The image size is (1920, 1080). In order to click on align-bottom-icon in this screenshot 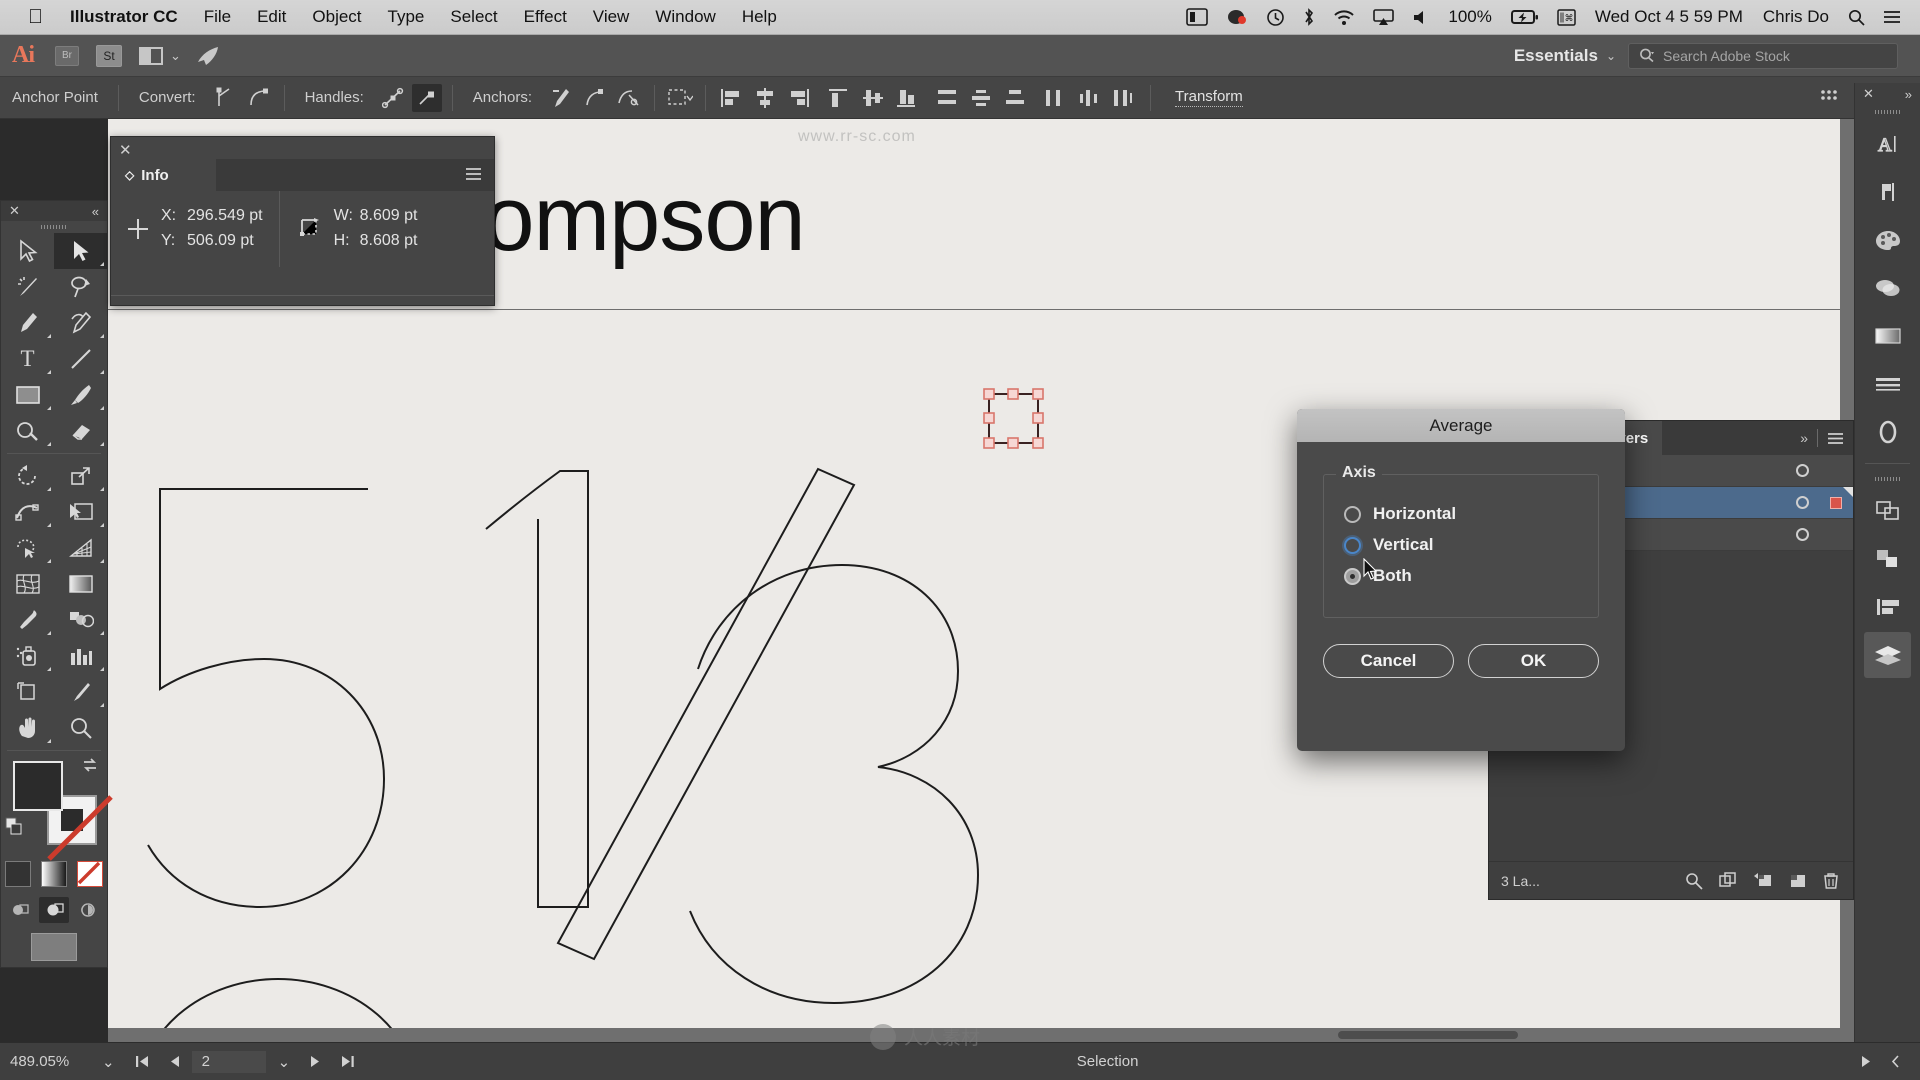, I will do `click(907, 98)`.